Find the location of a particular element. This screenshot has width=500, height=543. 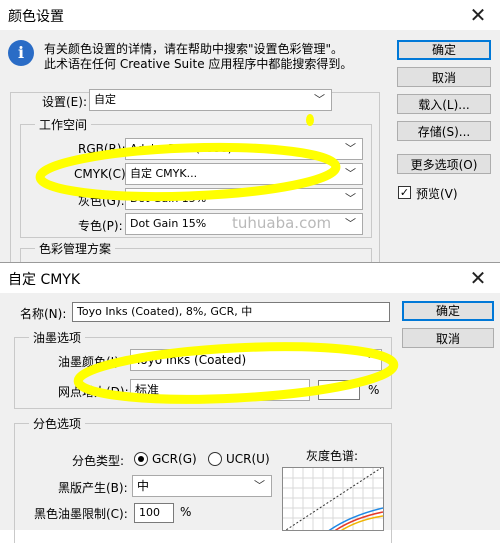

gray-select: Dot Gain 15% ﹀ is located at coordinates (244, 199).